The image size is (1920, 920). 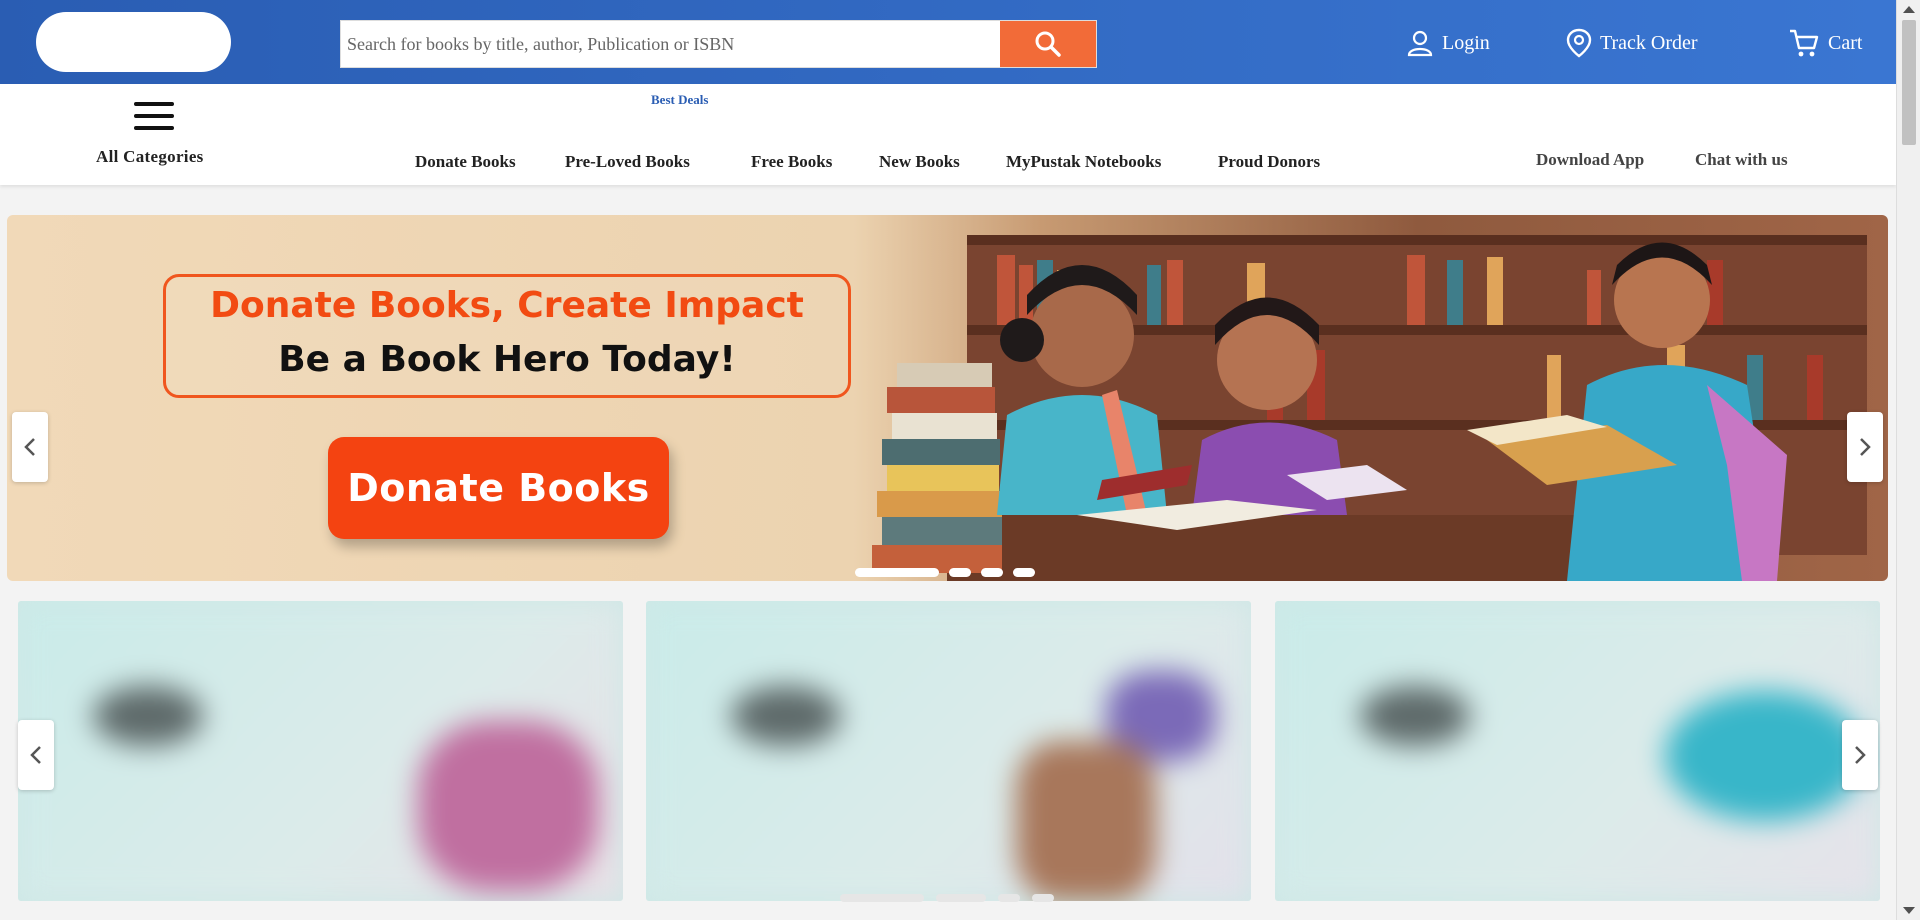 I want to click on nav-mypustak-notebooks: MyPustak Notebooks, so click(x=1083, y=162).